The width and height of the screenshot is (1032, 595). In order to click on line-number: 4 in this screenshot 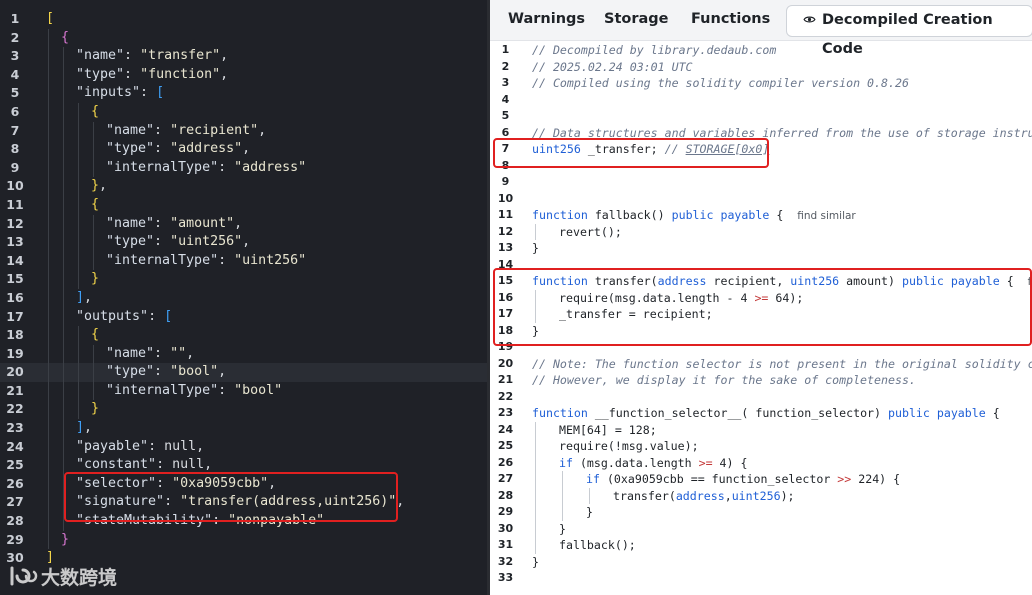, I will do `click(505, 99)`.